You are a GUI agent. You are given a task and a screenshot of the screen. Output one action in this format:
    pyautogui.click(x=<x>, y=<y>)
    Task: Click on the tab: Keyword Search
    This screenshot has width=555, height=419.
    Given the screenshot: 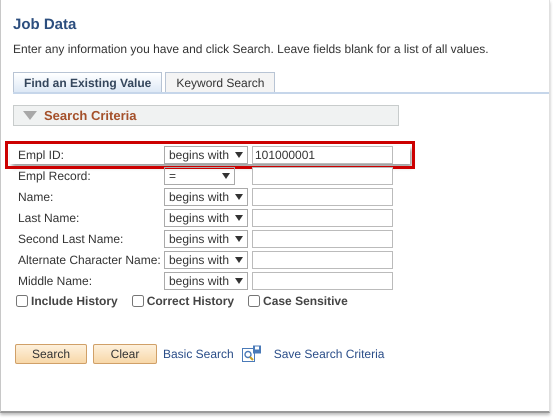 What is the action you would take?
    pyautogui.click(x=220, y=82)
    